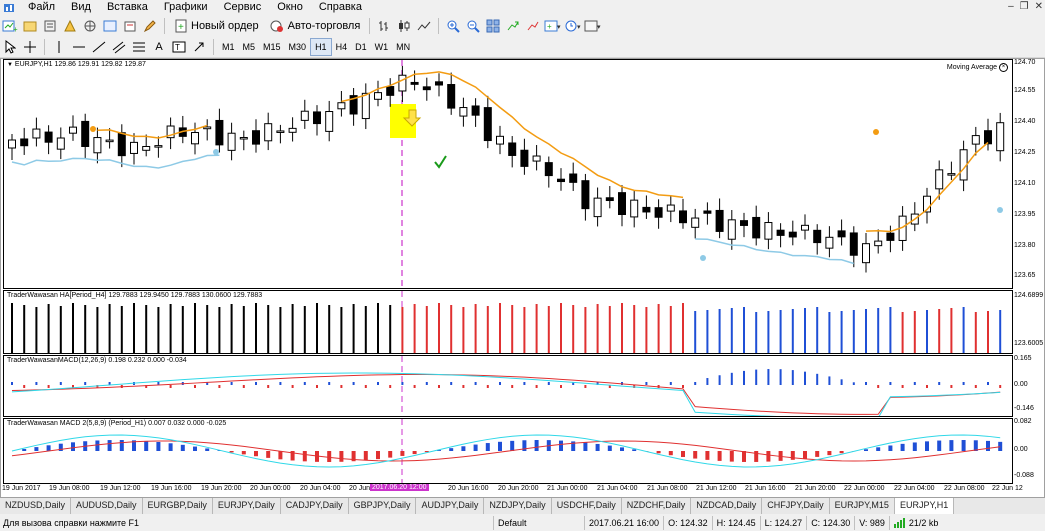 Image resolution: width=1045 pixels, height=531 pixels. What do you see at coordinates (657, 506) in the screenshot?
I see `tab-nzdchf-daily: NZDCHF,Daily` at bounding box center [657, 506].